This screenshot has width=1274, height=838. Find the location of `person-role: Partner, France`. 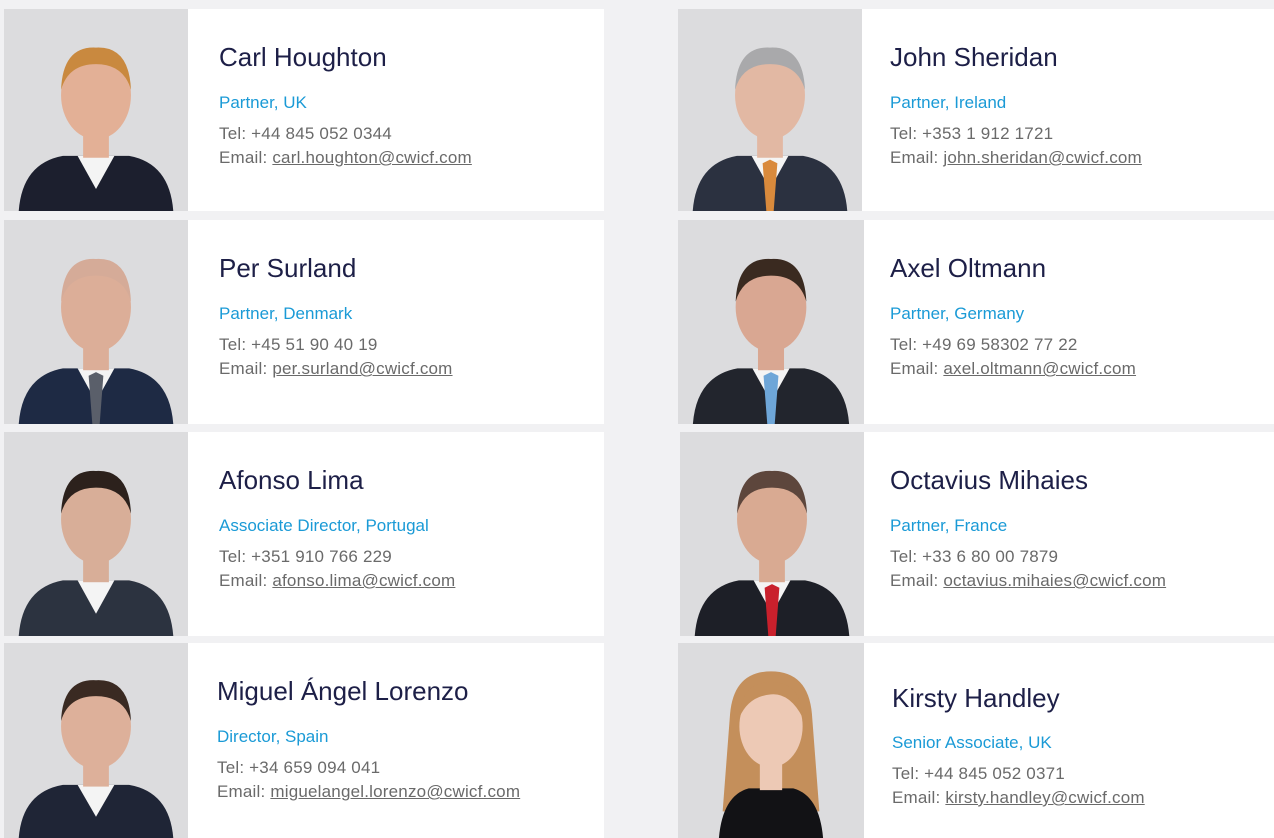

person-role: Partner, France is located at coordinates (949, 525).